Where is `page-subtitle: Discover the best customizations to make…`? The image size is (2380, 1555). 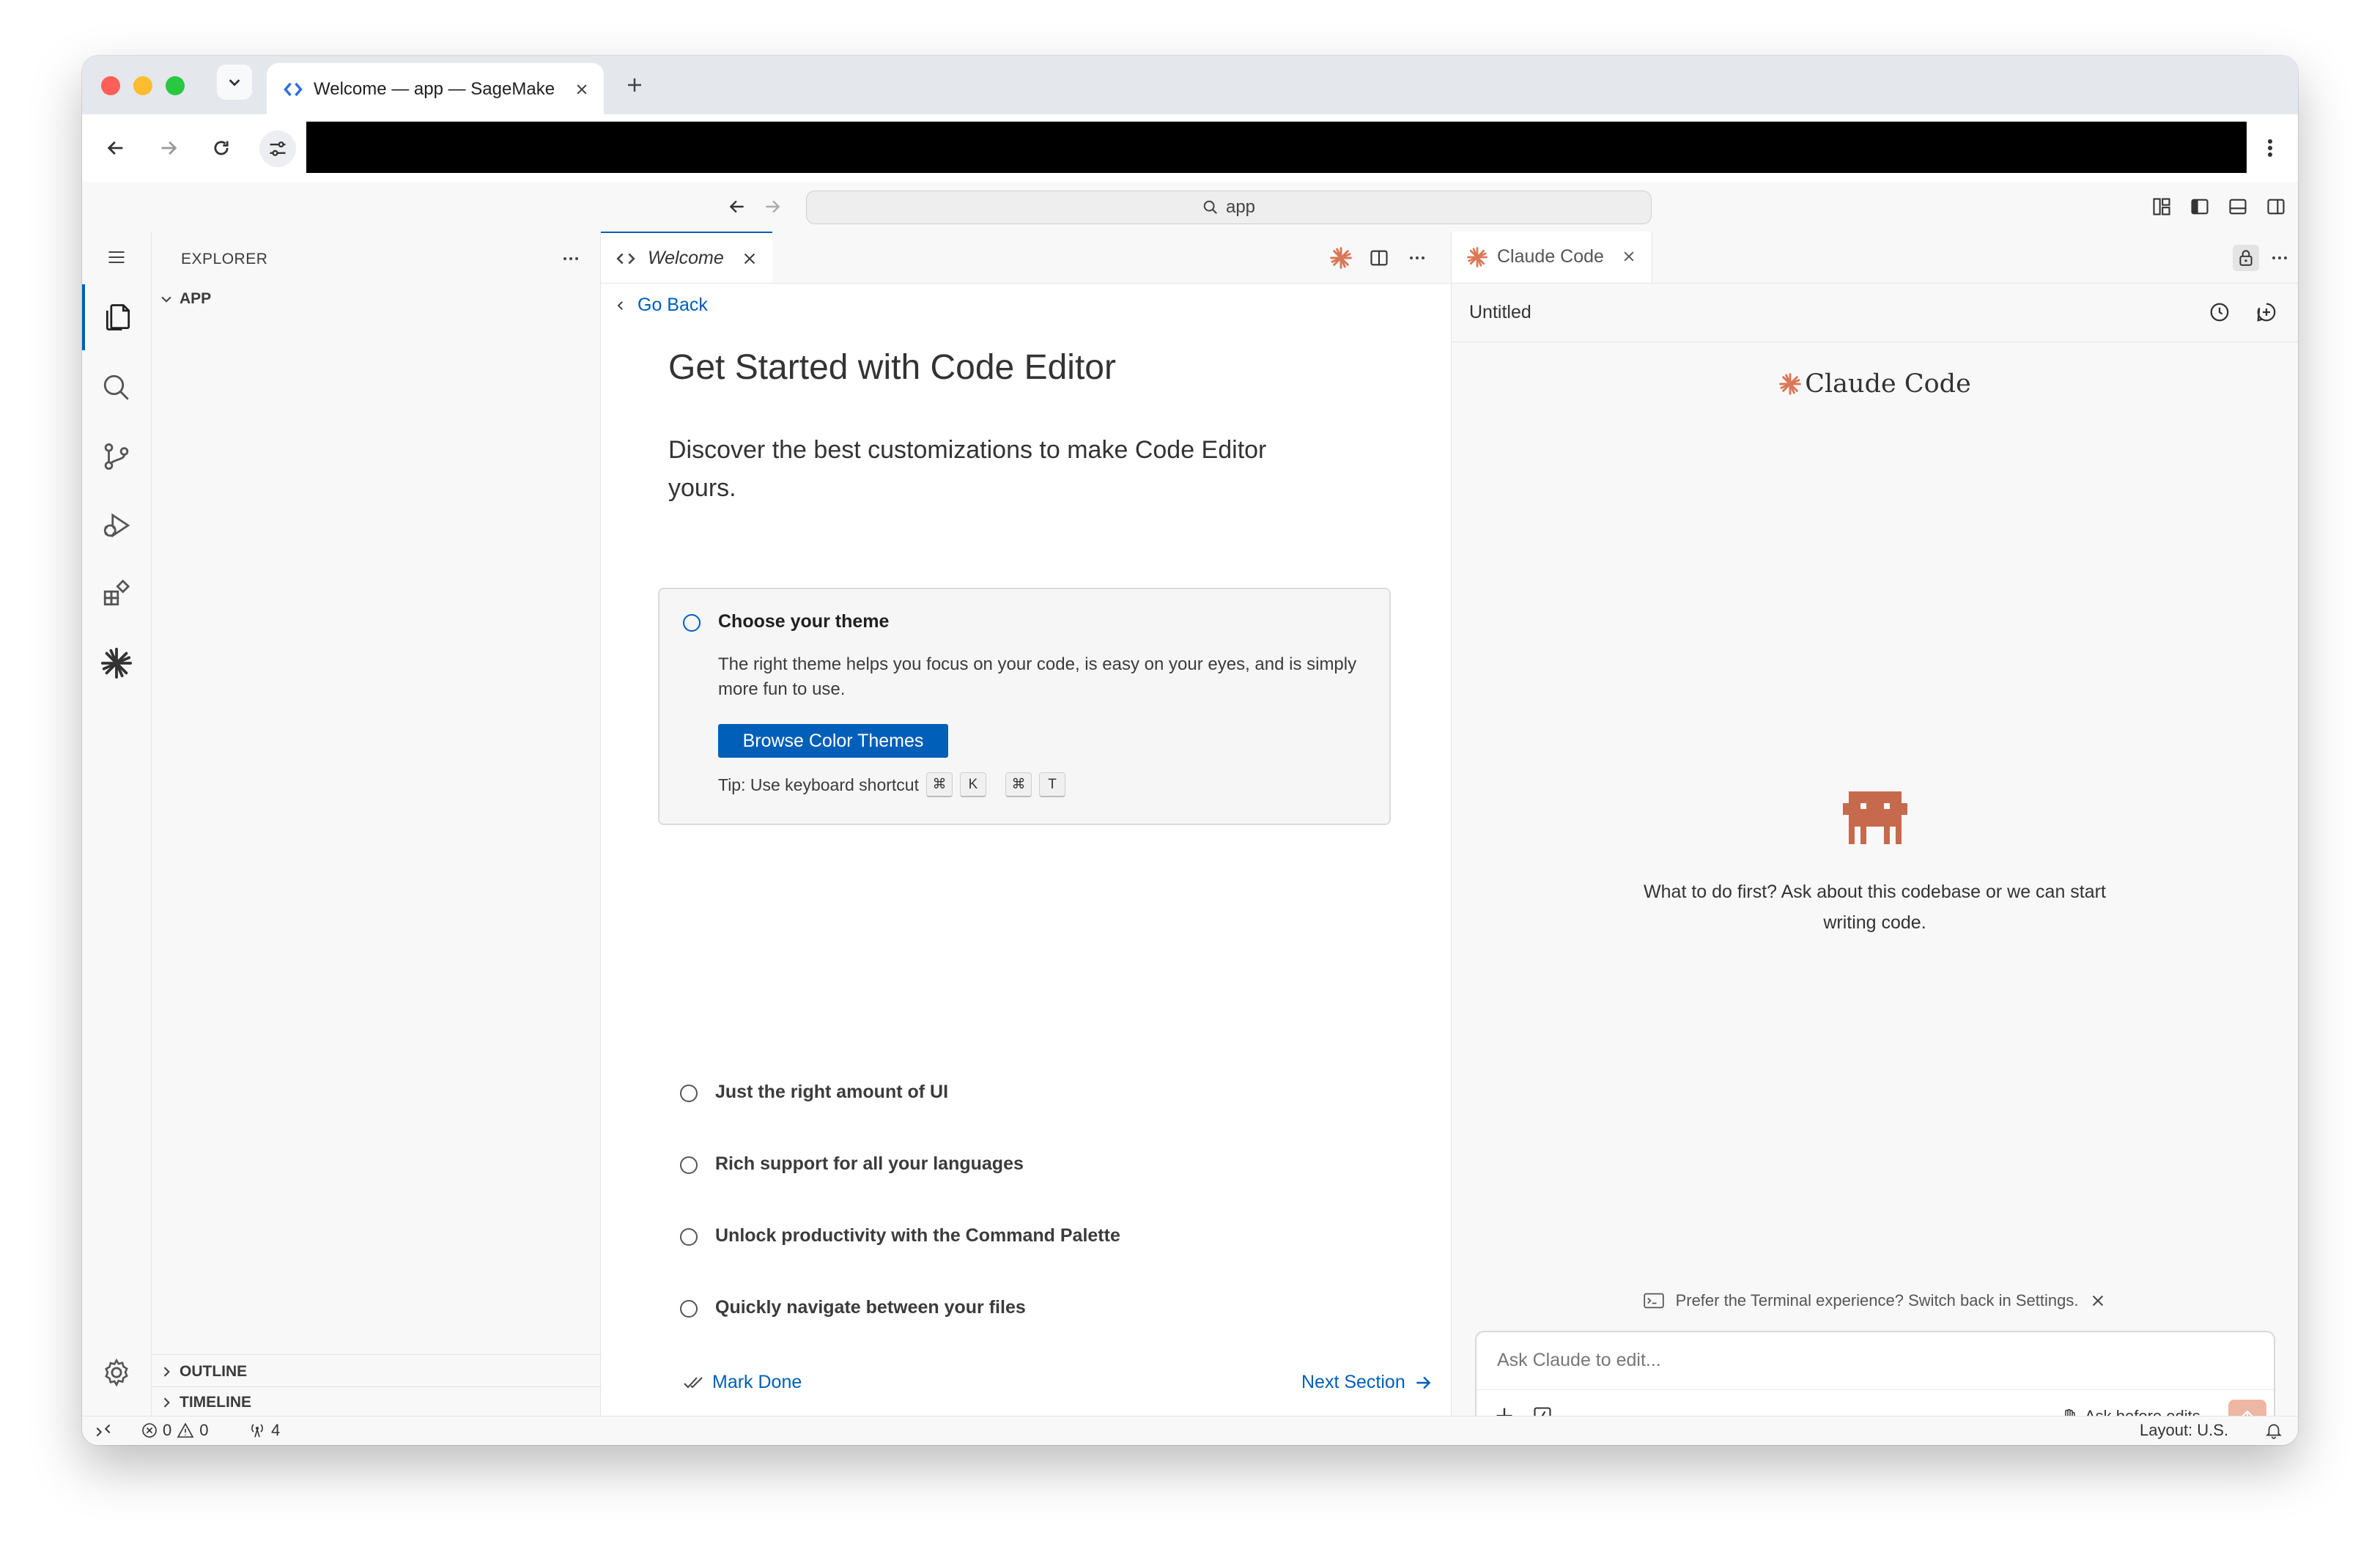
page-subtitle: Discover the best customizations to make… is located at coordinates (967, 469).